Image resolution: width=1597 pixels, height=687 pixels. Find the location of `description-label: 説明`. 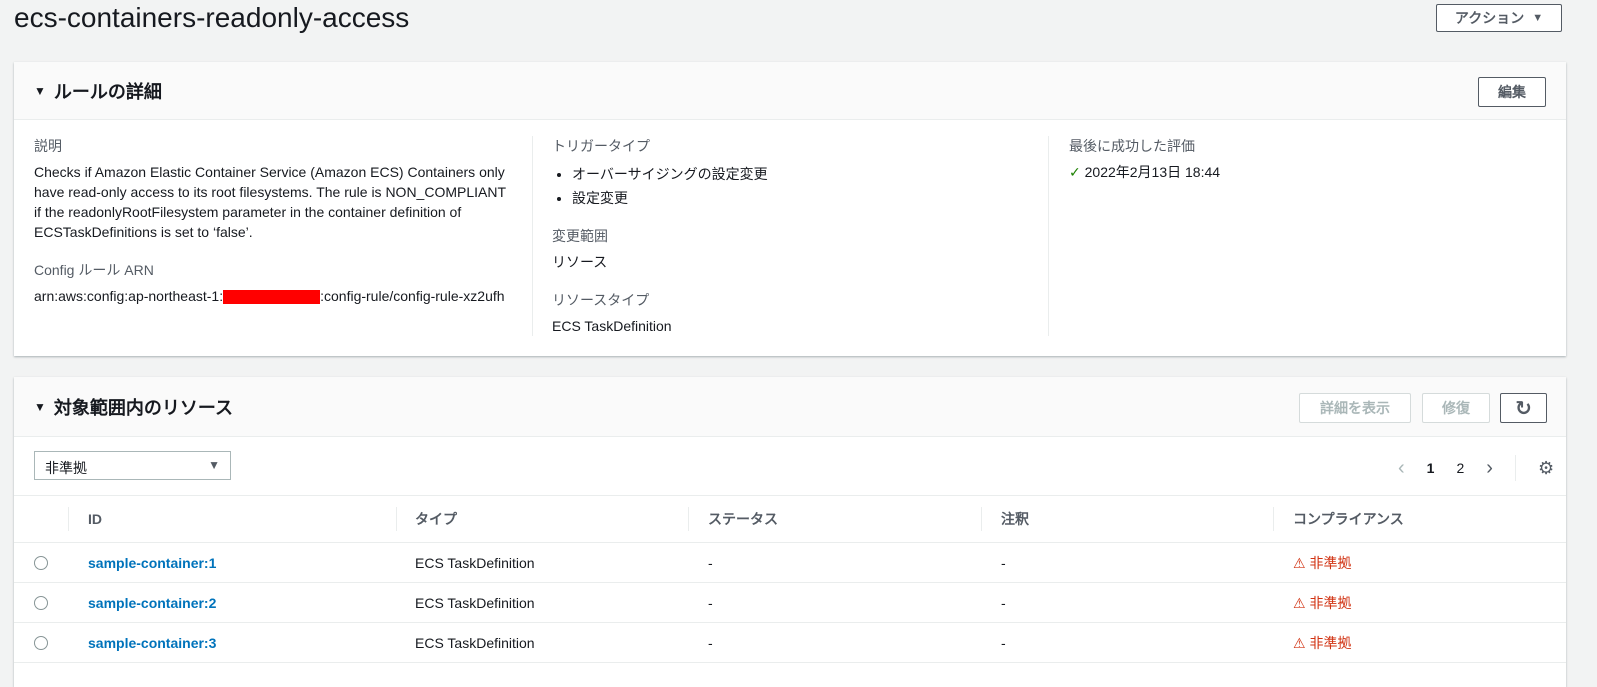

description-label: 説明 is located at coordinates (48, 146).